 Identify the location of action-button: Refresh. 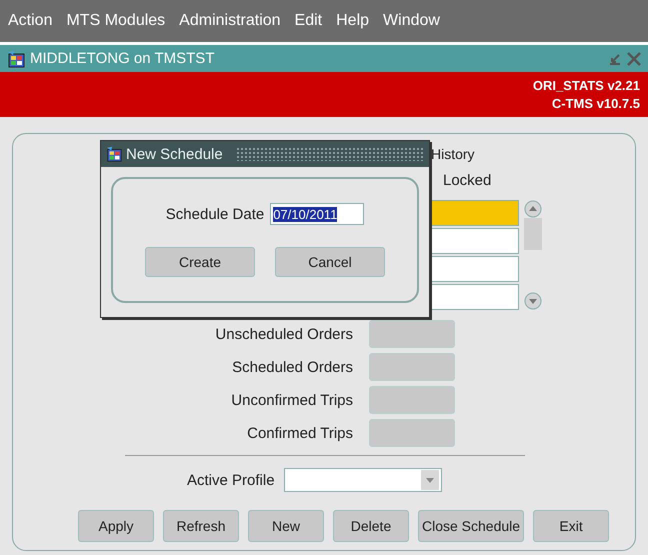
(201, 526).